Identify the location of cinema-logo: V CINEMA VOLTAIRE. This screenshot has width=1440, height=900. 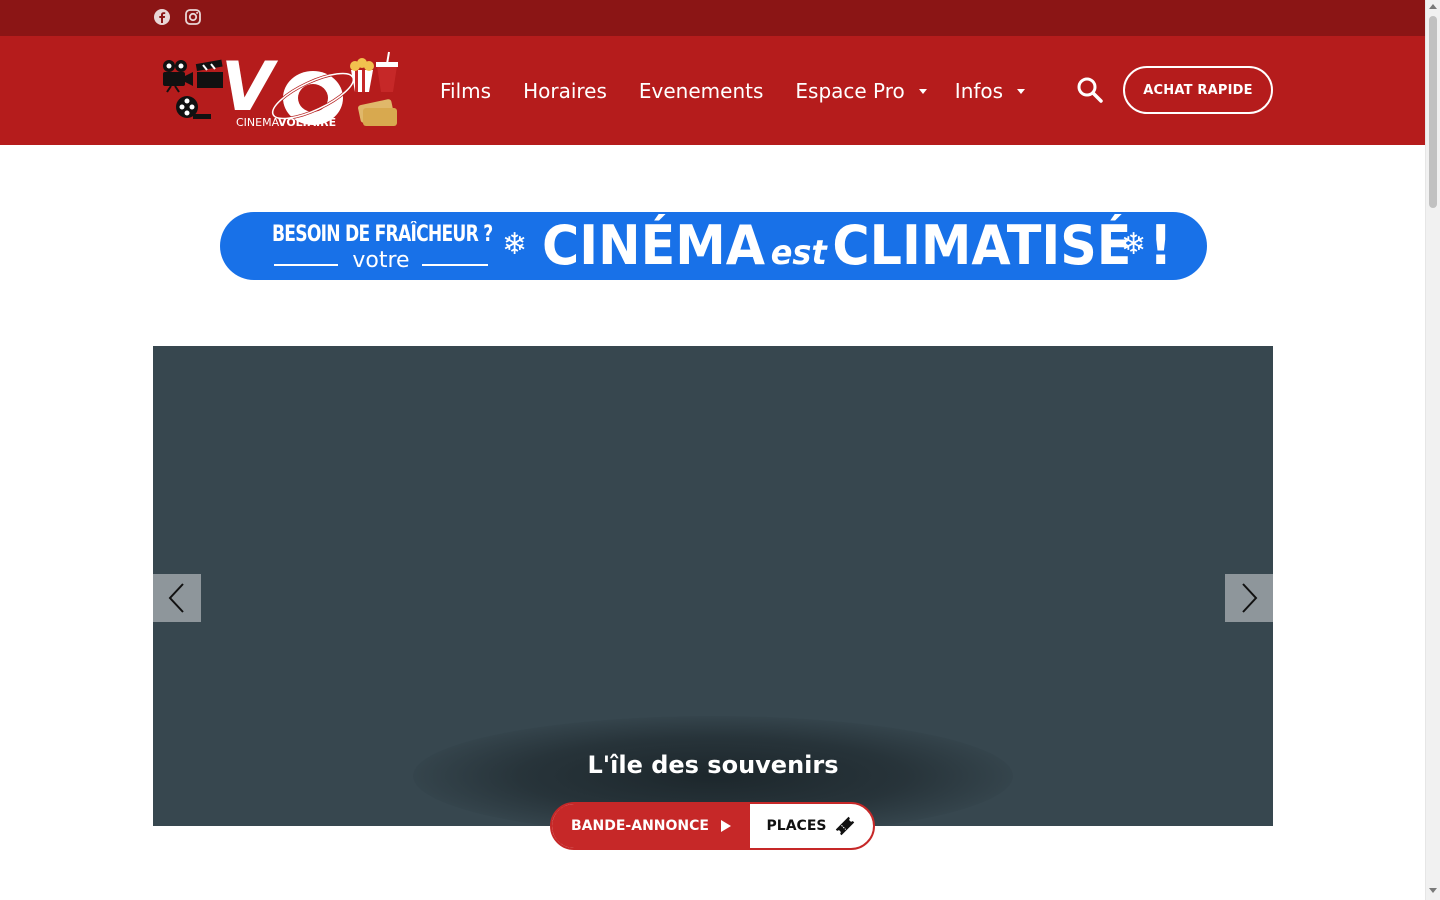
(281, 89).